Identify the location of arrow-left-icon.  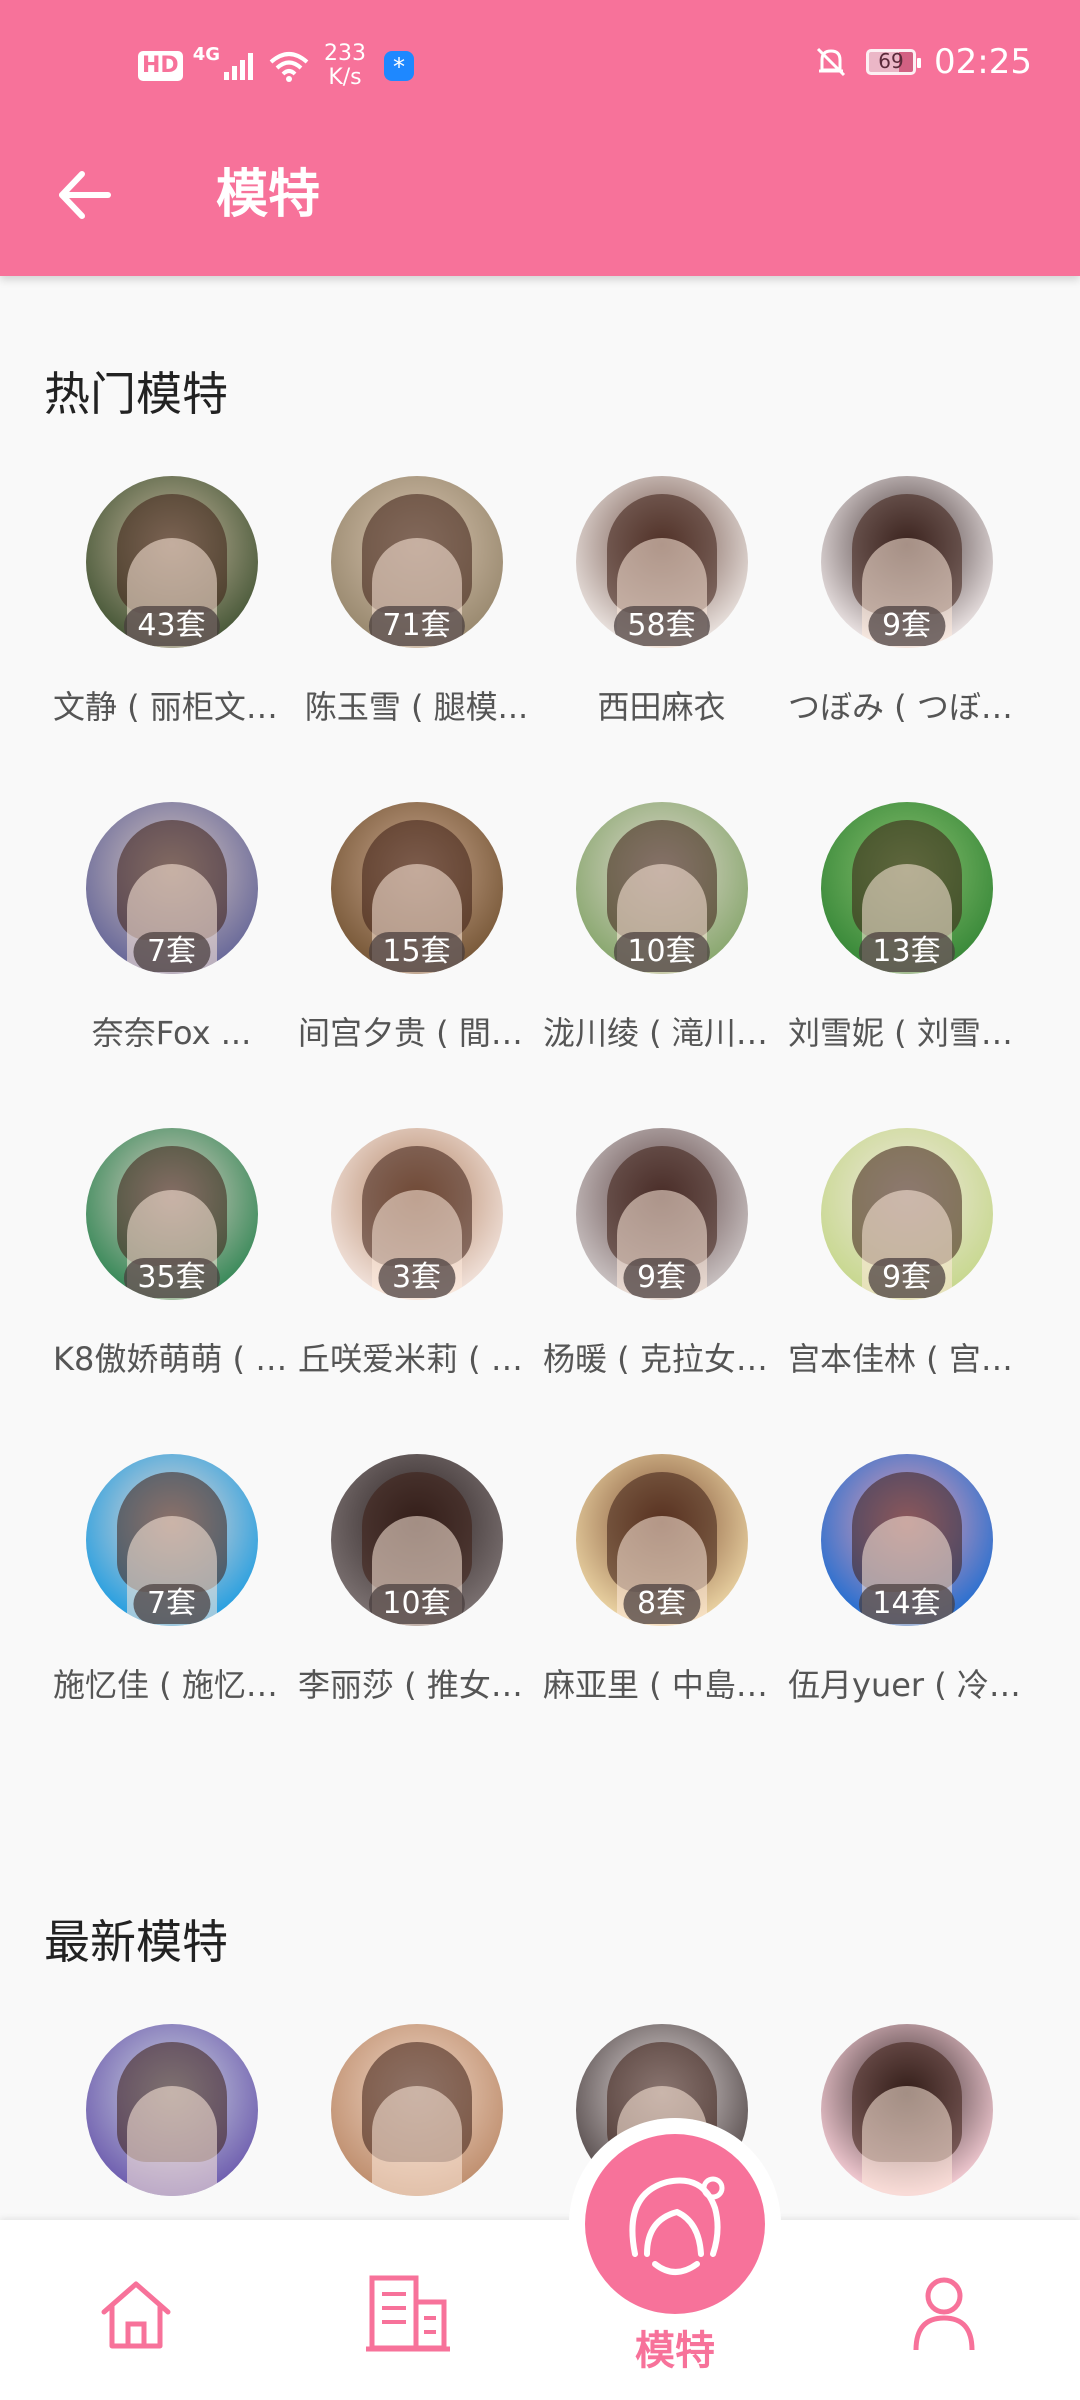
(85, 195).